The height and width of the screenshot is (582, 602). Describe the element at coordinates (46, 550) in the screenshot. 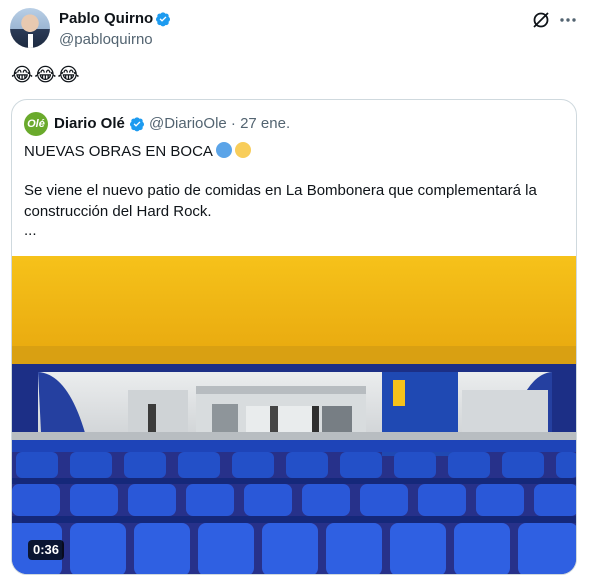

I see `video-duration-badge: 0:36` at that location.